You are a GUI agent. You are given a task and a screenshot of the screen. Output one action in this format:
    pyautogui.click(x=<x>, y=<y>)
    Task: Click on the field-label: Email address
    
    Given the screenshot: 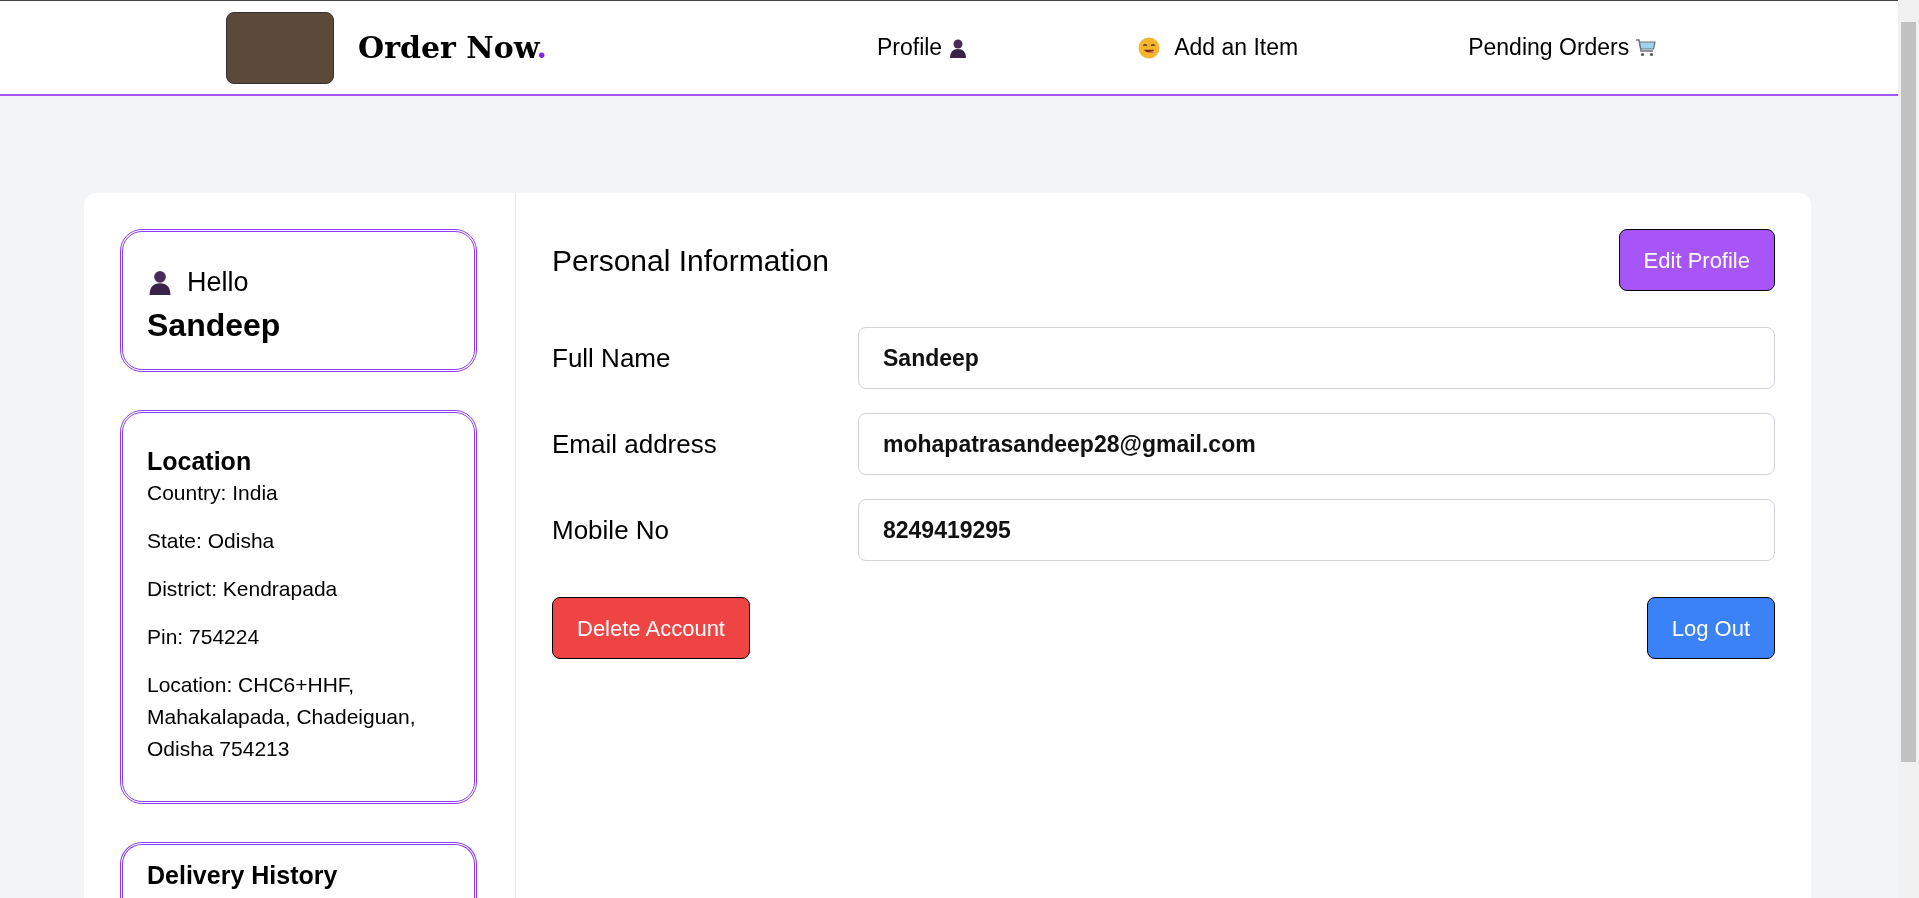 What is the action you would take?
    pyautogui.click(x=635, y=444)
    